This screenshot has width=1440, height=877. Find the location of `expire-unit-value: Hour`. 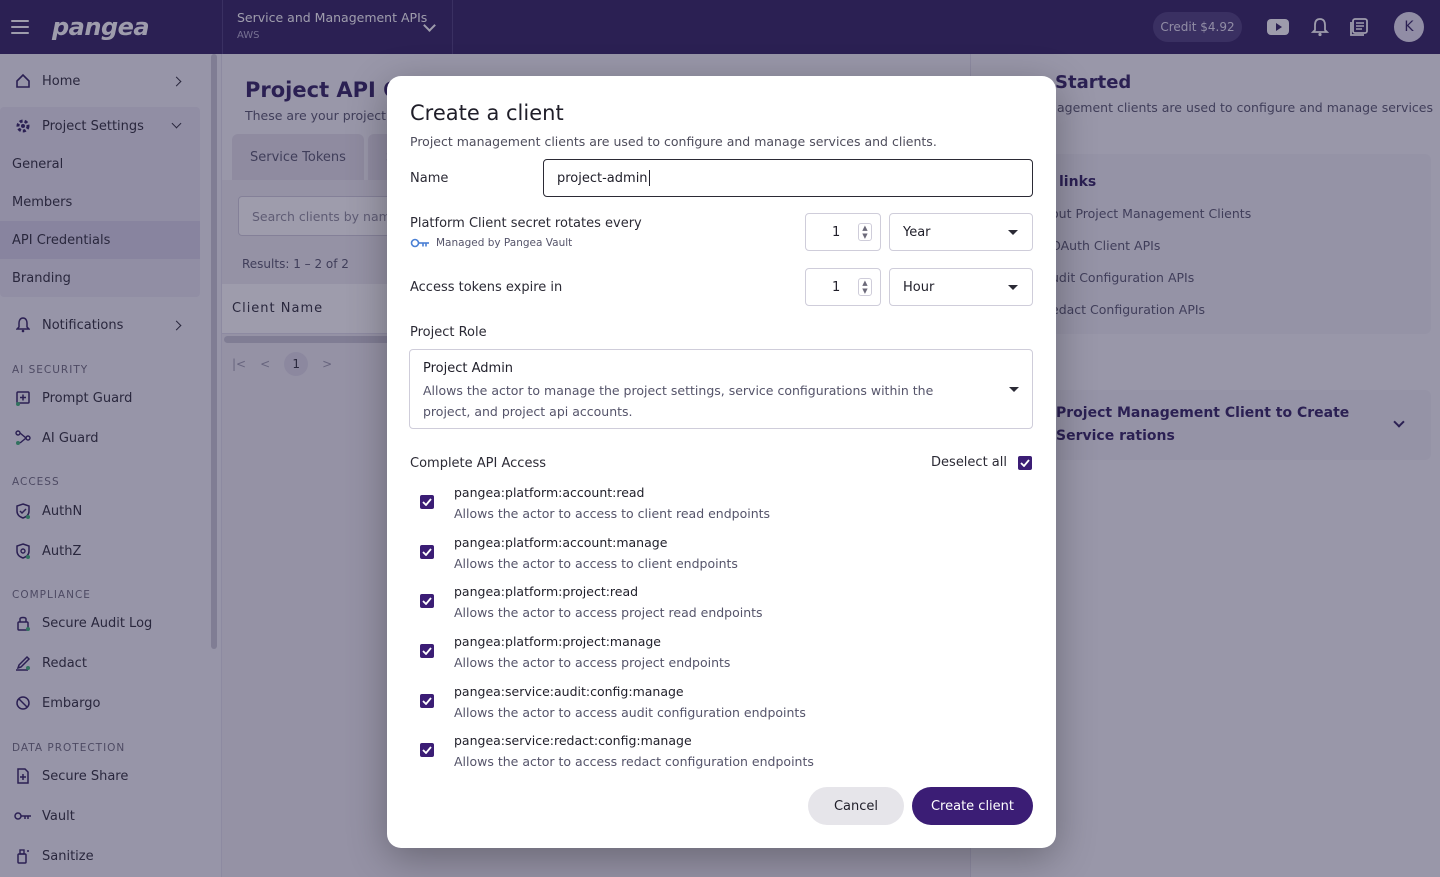

expire-unit-value: Hour is located at coordinates (919, 287).